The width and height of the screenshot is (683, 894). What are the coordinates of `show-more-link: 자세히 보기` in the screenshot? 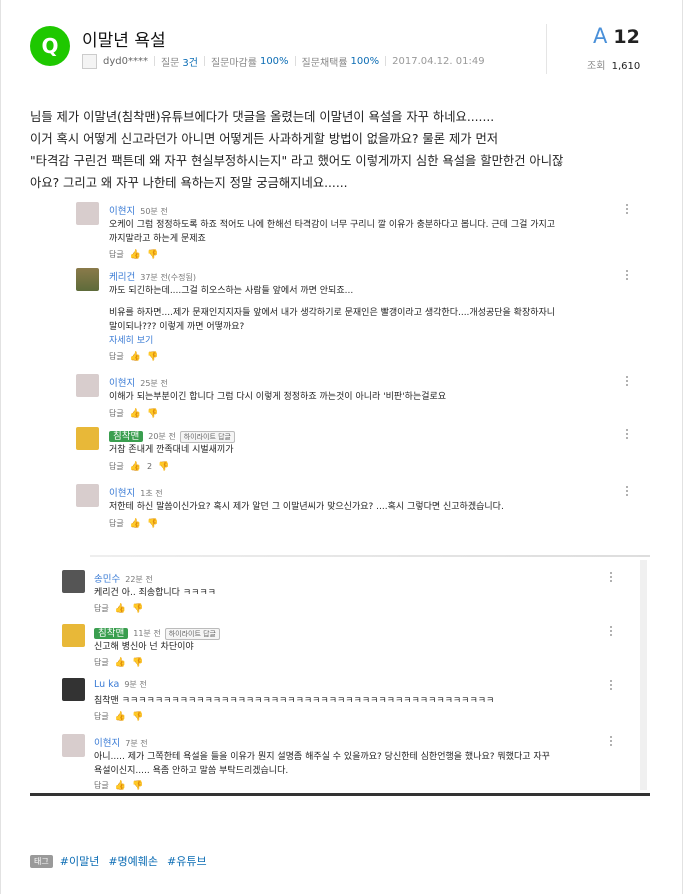 It's located at (332, 341).